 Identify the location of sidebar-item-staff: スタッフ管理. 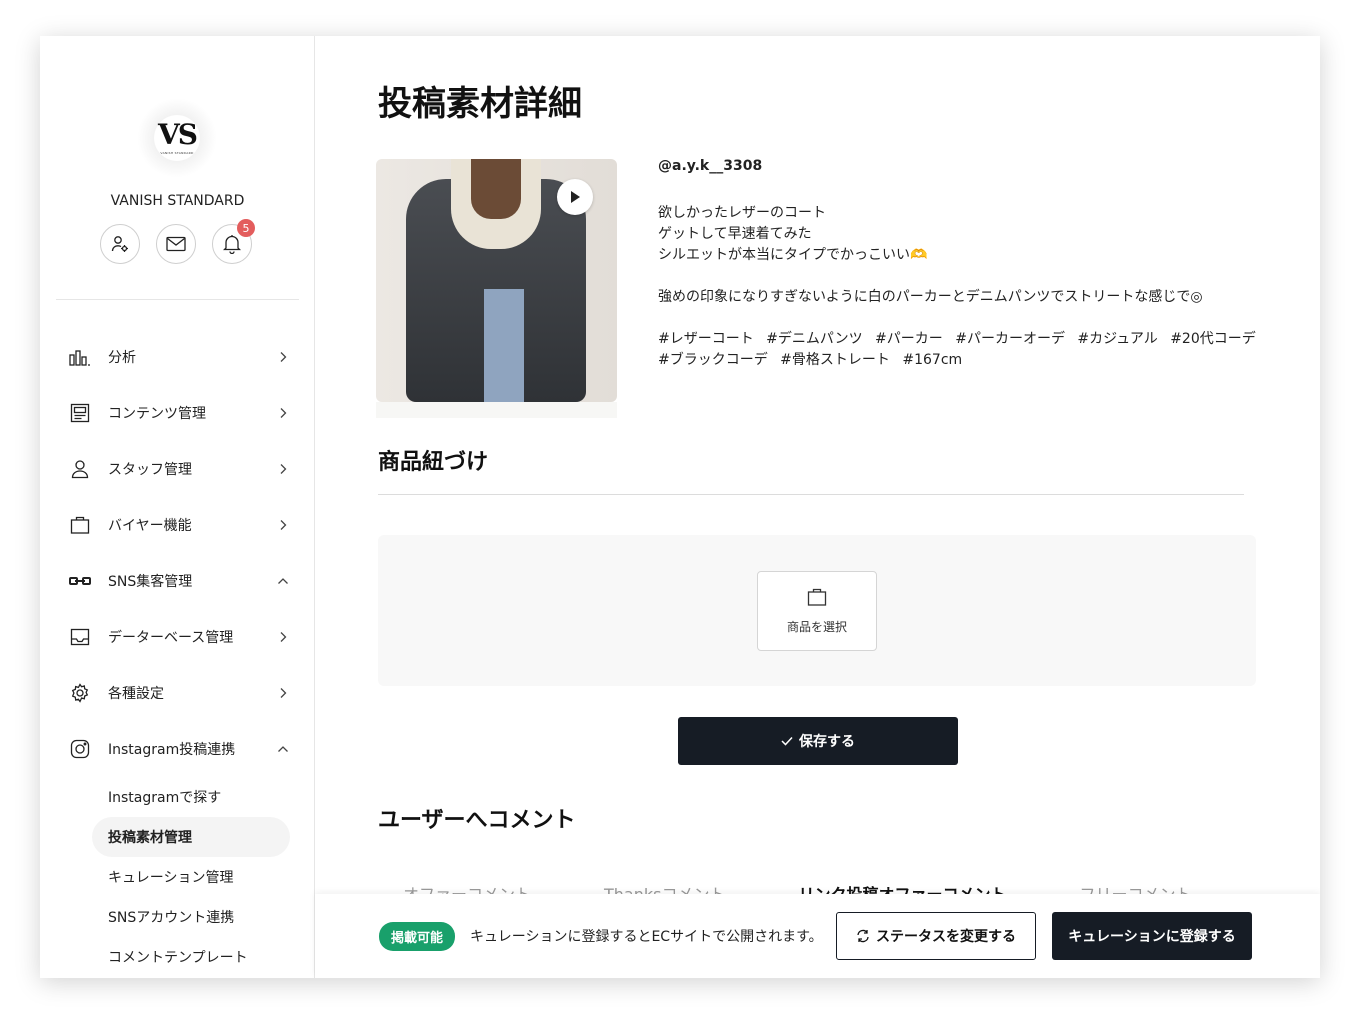
(177, 469).